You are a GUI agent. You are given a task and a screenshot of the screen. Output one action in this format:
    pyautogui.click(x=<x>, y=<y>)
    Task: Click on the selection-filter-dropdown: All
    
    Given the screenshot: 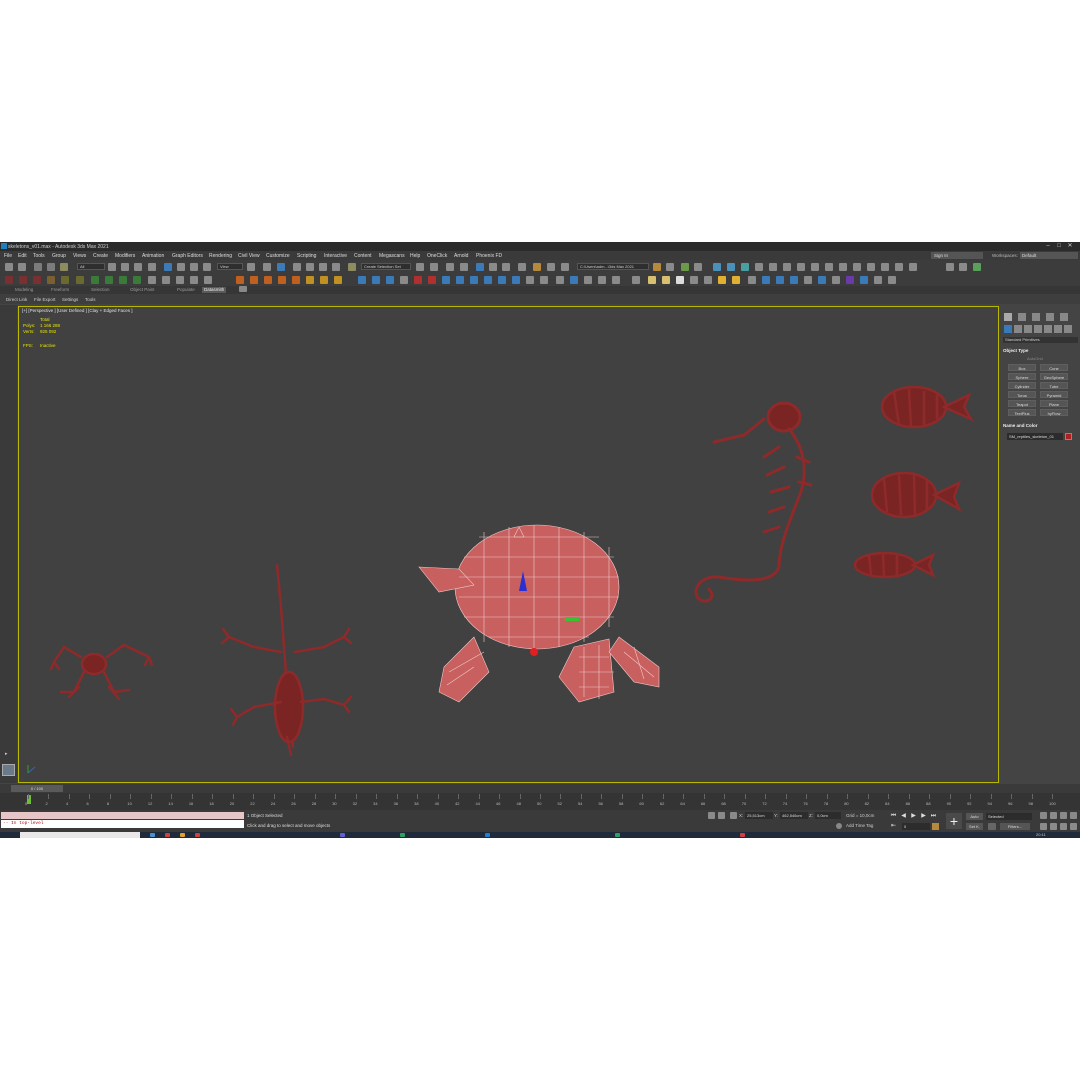 What is the action you would take?
    pyautogui.click(x=91, y=266)
    